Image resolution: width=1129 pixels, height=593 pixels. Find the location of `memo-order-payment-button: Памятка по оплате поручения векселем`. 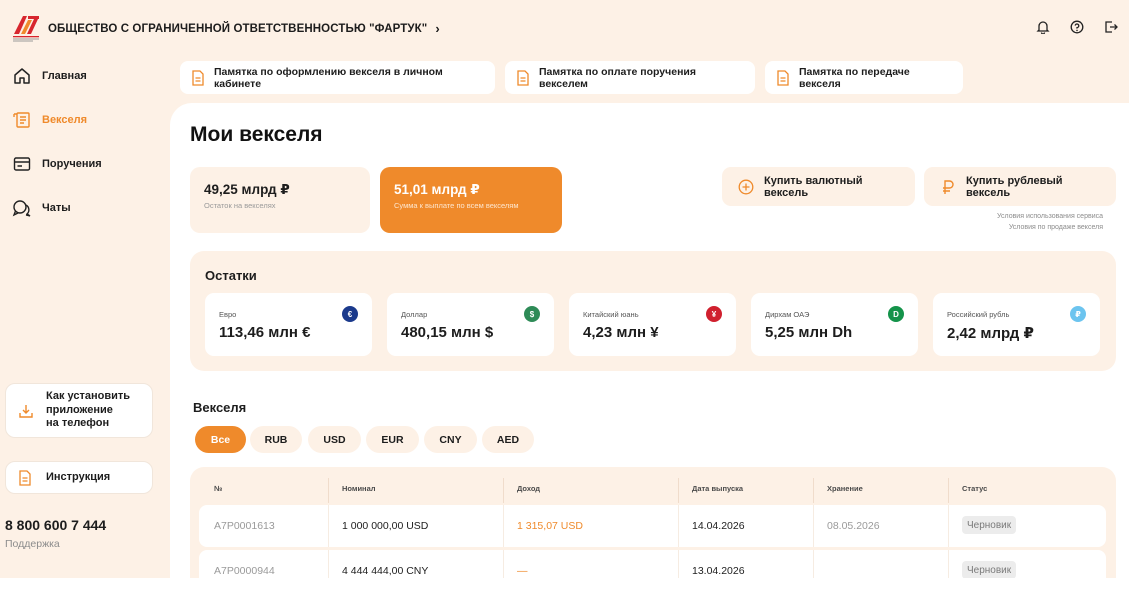

memo-order-payment-button: Памятка по оплате поручения векселем is located at coordinates (630, 77).